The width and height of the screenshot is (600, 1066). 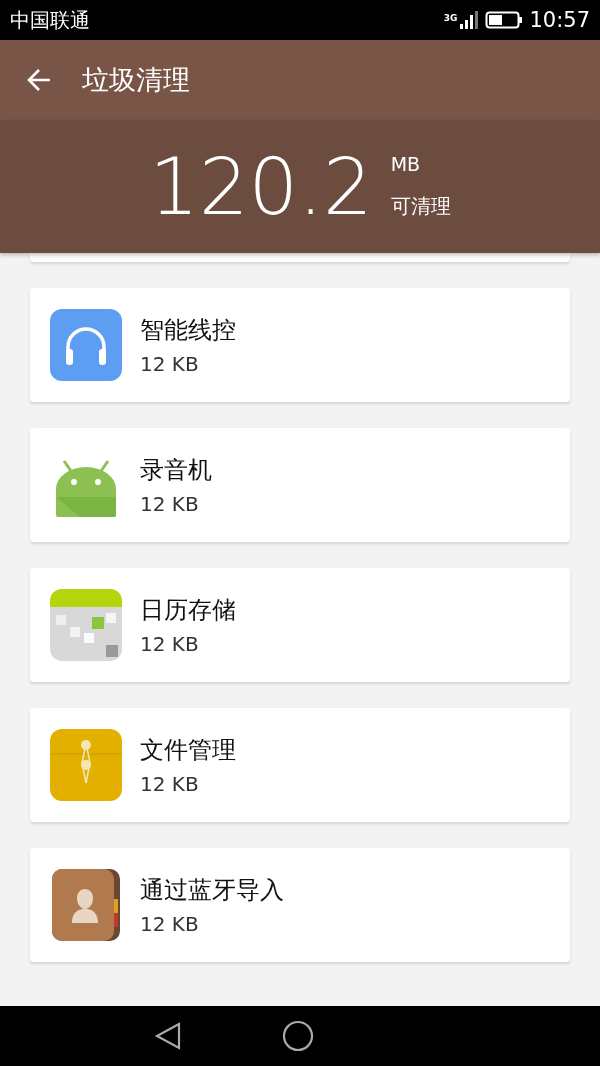 I want to click on clock: 10:57, so click(x=559, y=20).